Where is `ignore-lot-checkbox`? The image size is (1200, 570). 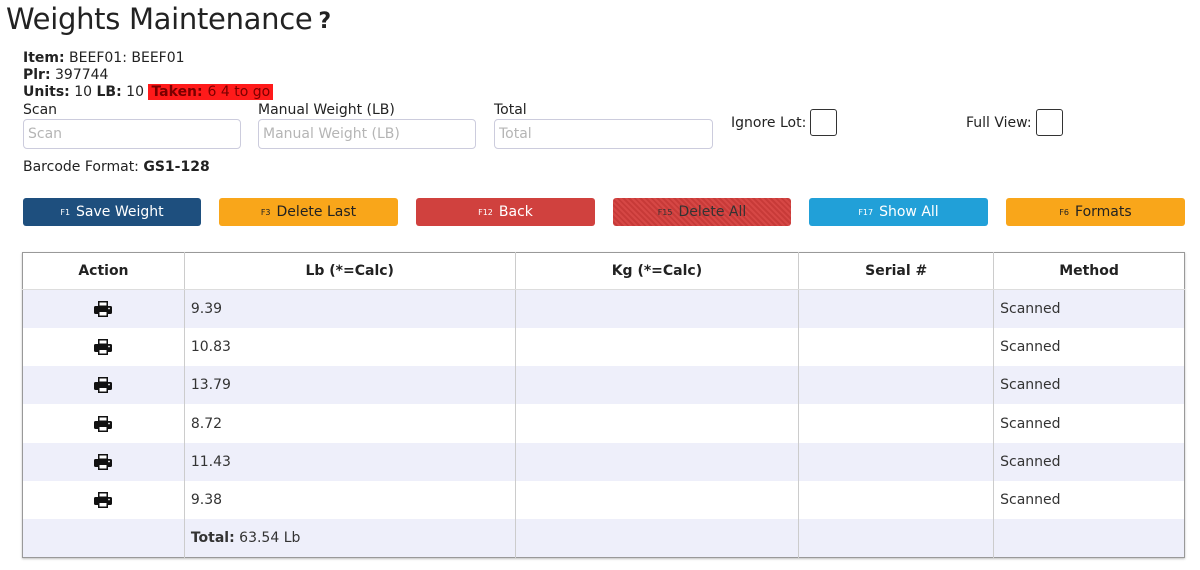 ignore-lot-checkbox is located at coordinates (824, 122).